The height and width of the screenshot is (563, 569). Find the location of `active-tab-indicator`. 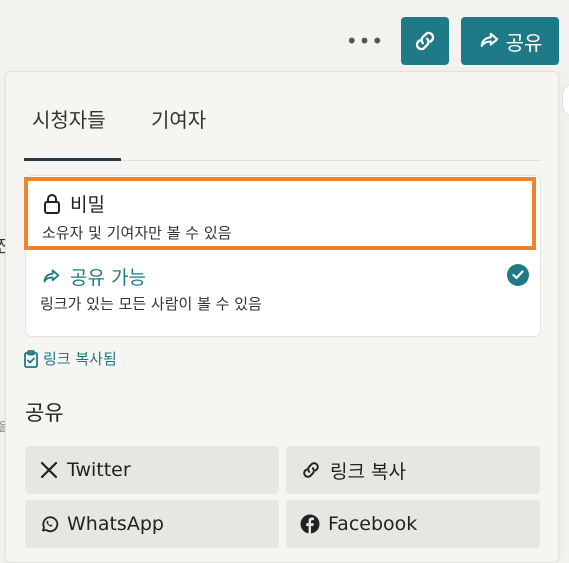

active-tab-indicator is located at coordinates (72, 159).